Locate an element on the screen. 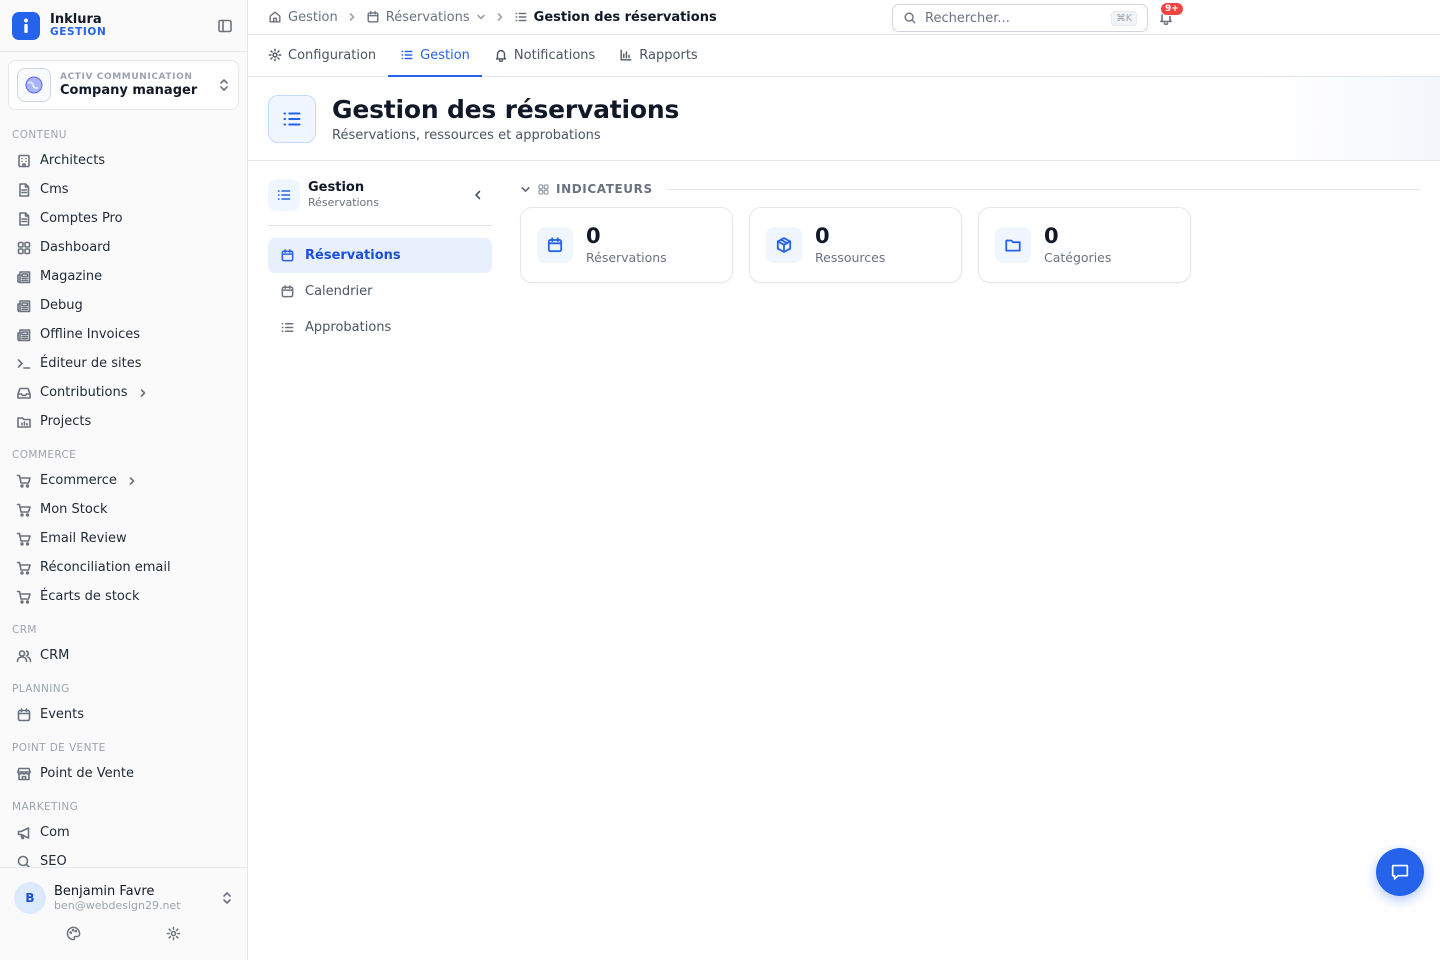 The image size is (1440, 960). user-menu: B Benjamin Favre ben@webdesign29.net is located at coordinates (123, 891).